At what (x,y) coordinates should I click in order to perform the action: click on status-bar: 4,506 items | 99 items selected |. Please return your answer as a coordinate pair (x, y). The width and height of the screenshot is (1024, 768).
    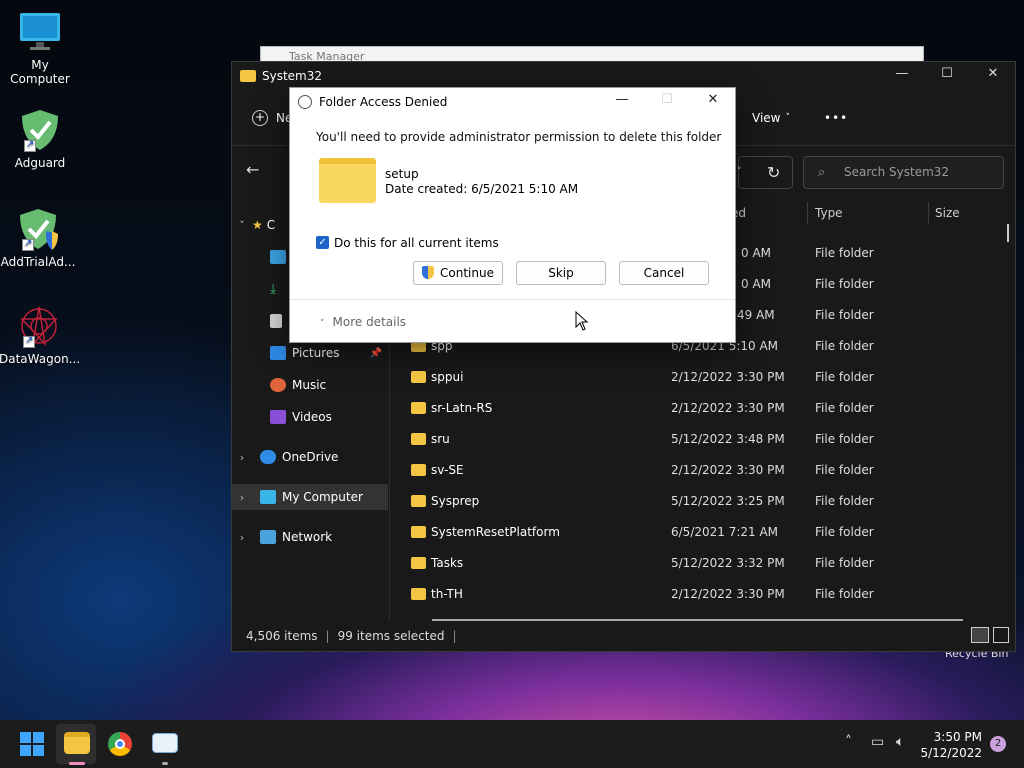
    Looking at the image, I should click on (623, 636).